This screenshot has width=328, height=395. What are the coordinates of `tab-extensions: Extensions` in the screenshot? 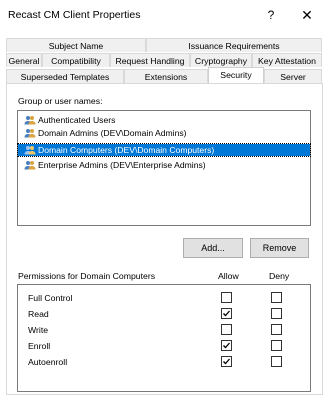 It's located at (166, 76).